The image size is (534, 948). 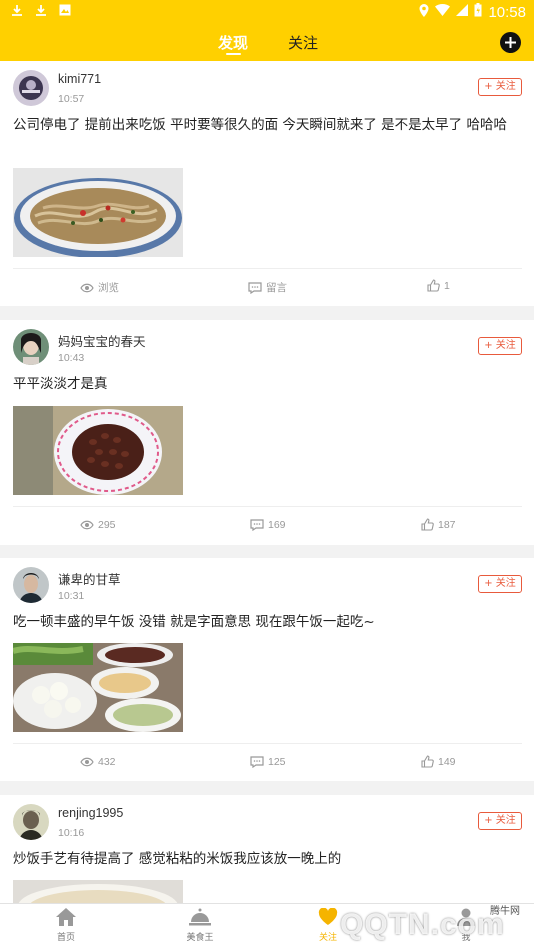 What do you see at coordinates (90, 813) in the screenshot?
I see `username: renjing1995` at bounding box center [90, 813].